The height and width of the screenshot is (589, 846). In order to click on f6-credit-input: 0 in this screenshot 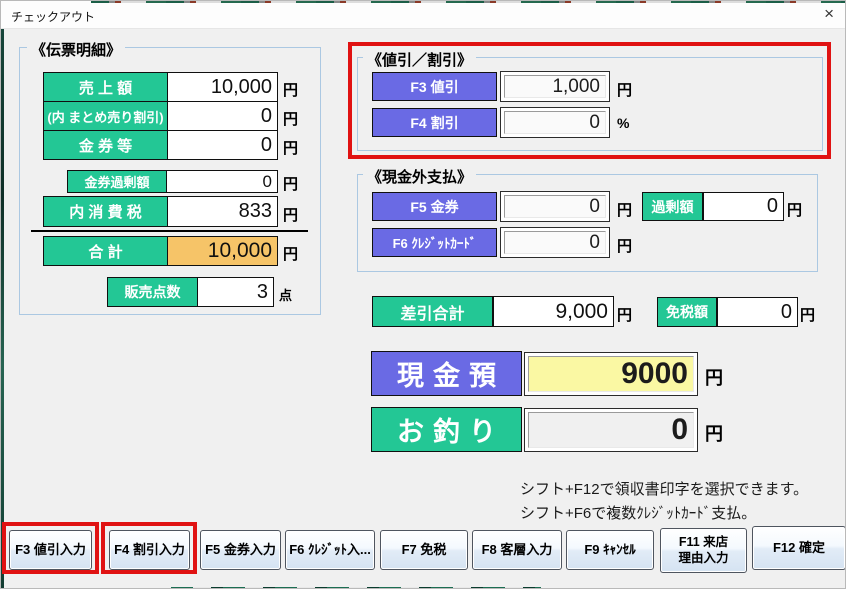, I will do `click(555, 242)`.